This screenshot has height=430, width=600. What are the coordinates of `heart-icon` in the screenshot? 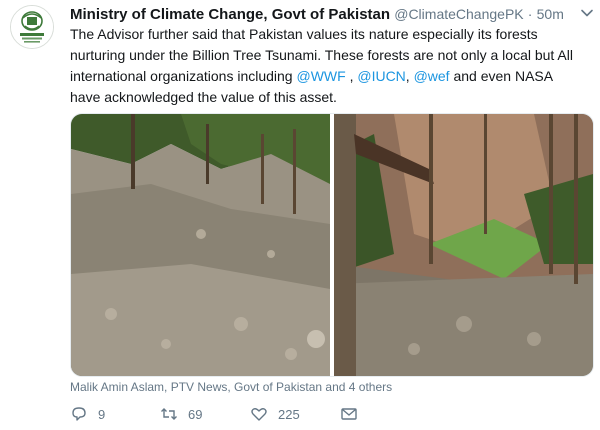 It's located at (259, 414).